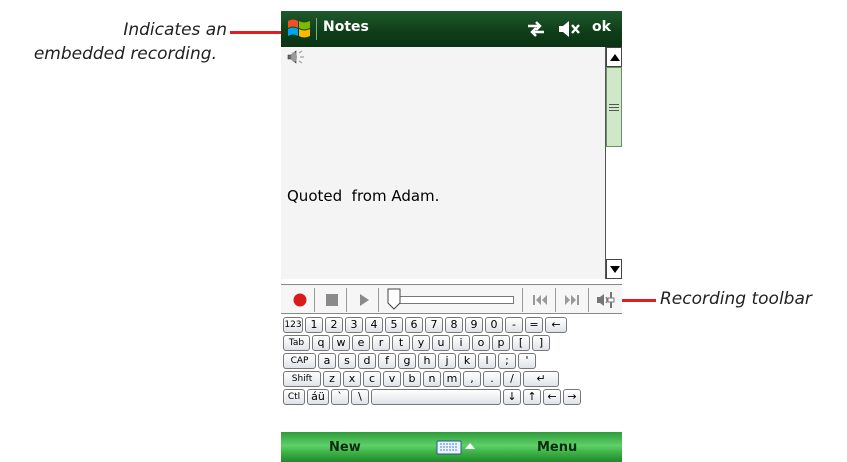 The image size is (847, 462). Describe the element at coordinates (534, 325) in the screenshot. I see `key-=: =` at that location.